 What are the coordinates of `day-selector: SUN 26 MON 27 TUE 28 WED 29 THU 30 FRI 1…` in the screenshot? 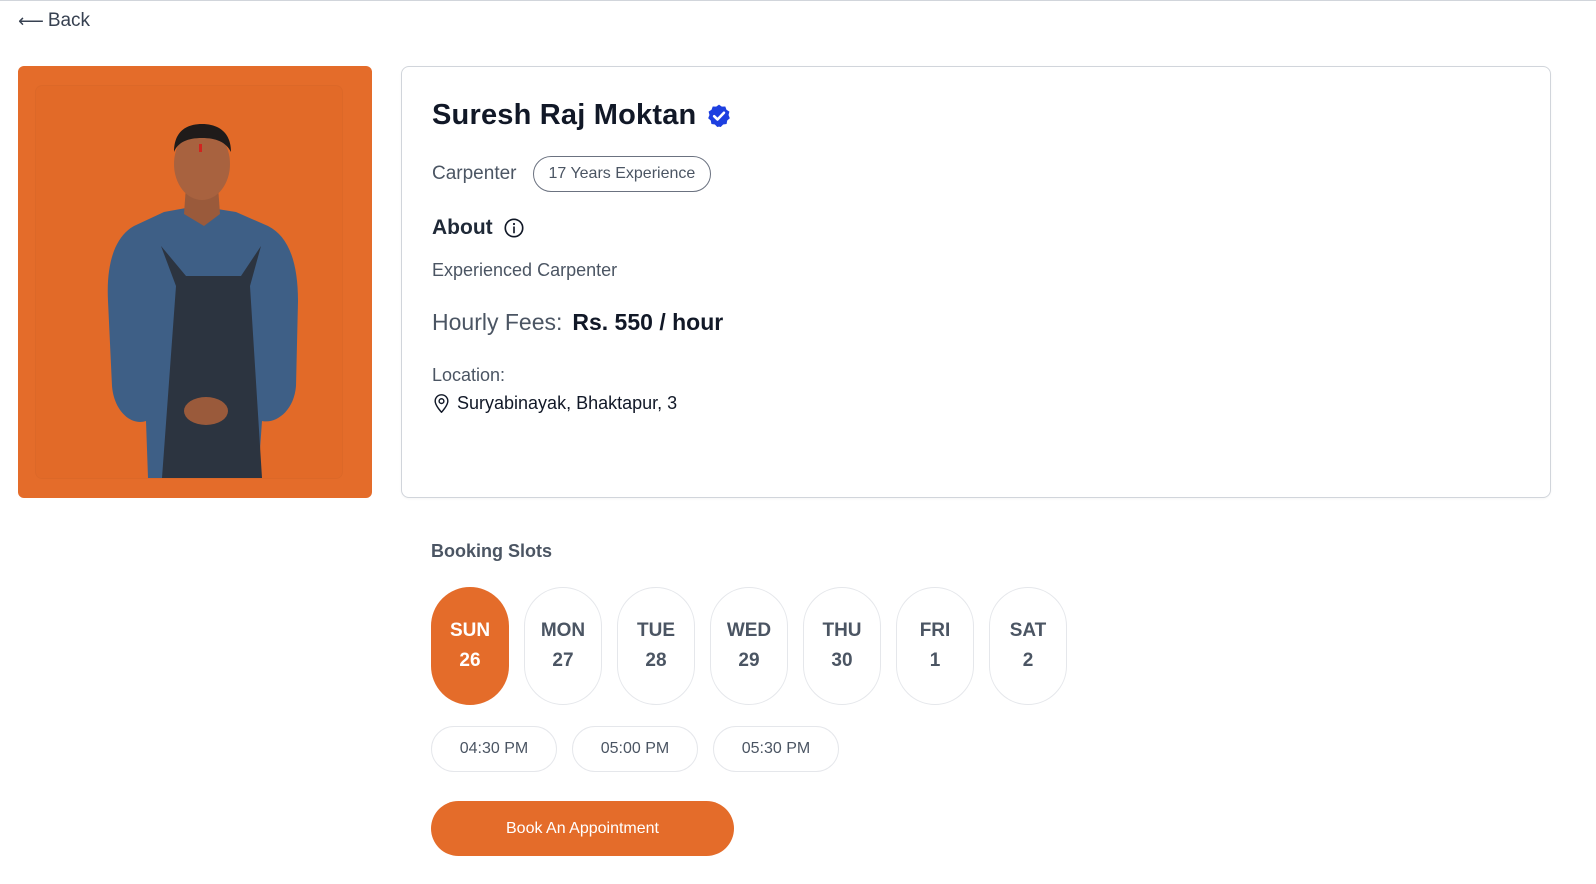 It's located at (749, 646).